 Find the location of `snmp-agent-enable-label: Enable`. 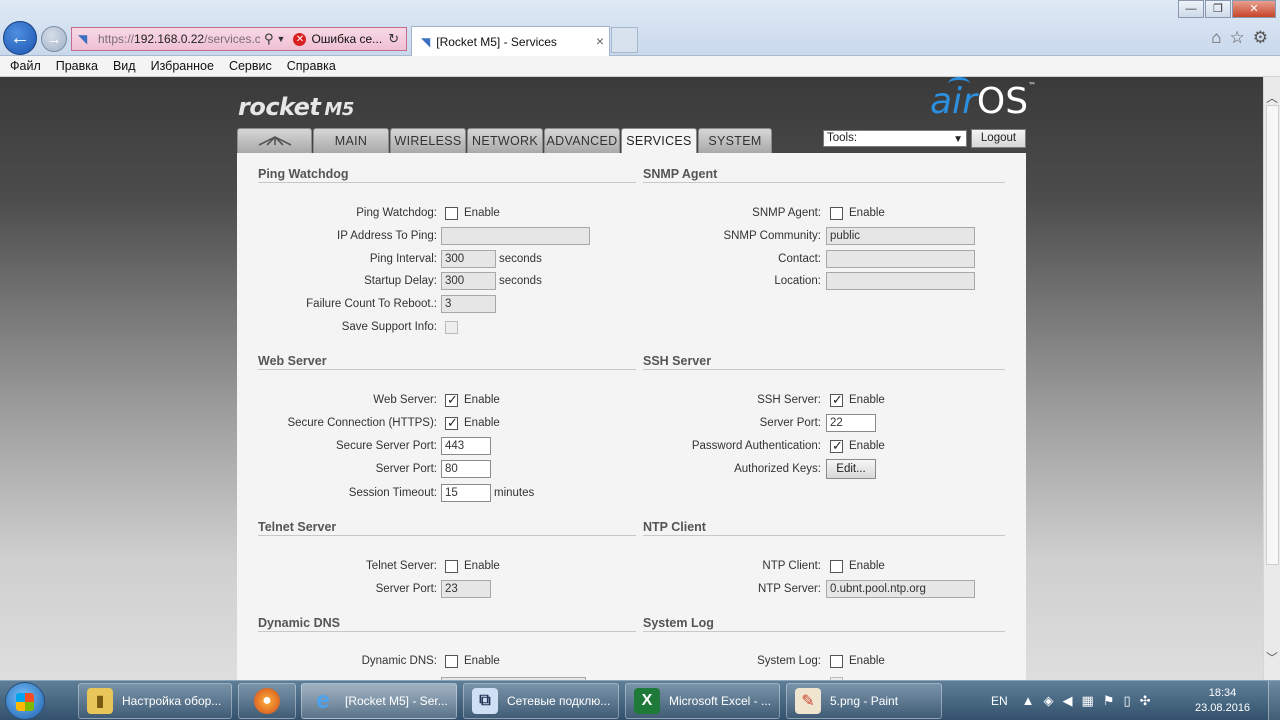

snmp-agent-enable-label: Enable is located at coordinates (867, 213).